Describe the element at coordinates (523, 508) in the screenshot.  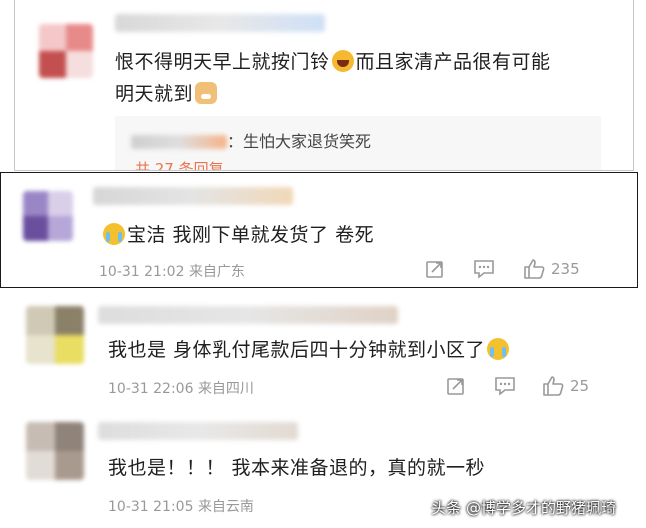
I see `watermark: 头条 @博学多才的野猪珮琦` at that location.